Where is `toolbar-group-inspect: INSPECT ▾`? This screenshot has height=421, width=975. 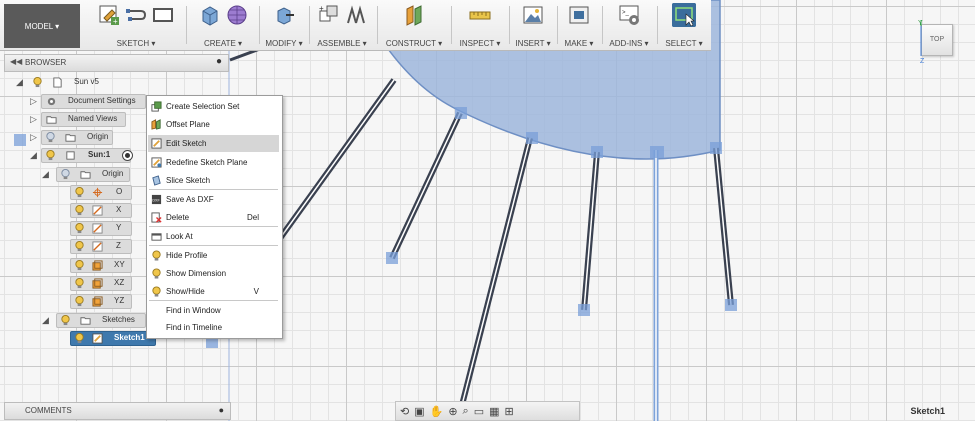
toolbar-group-inspect: INSPECT ▾ is located at coordinates (480, 26).